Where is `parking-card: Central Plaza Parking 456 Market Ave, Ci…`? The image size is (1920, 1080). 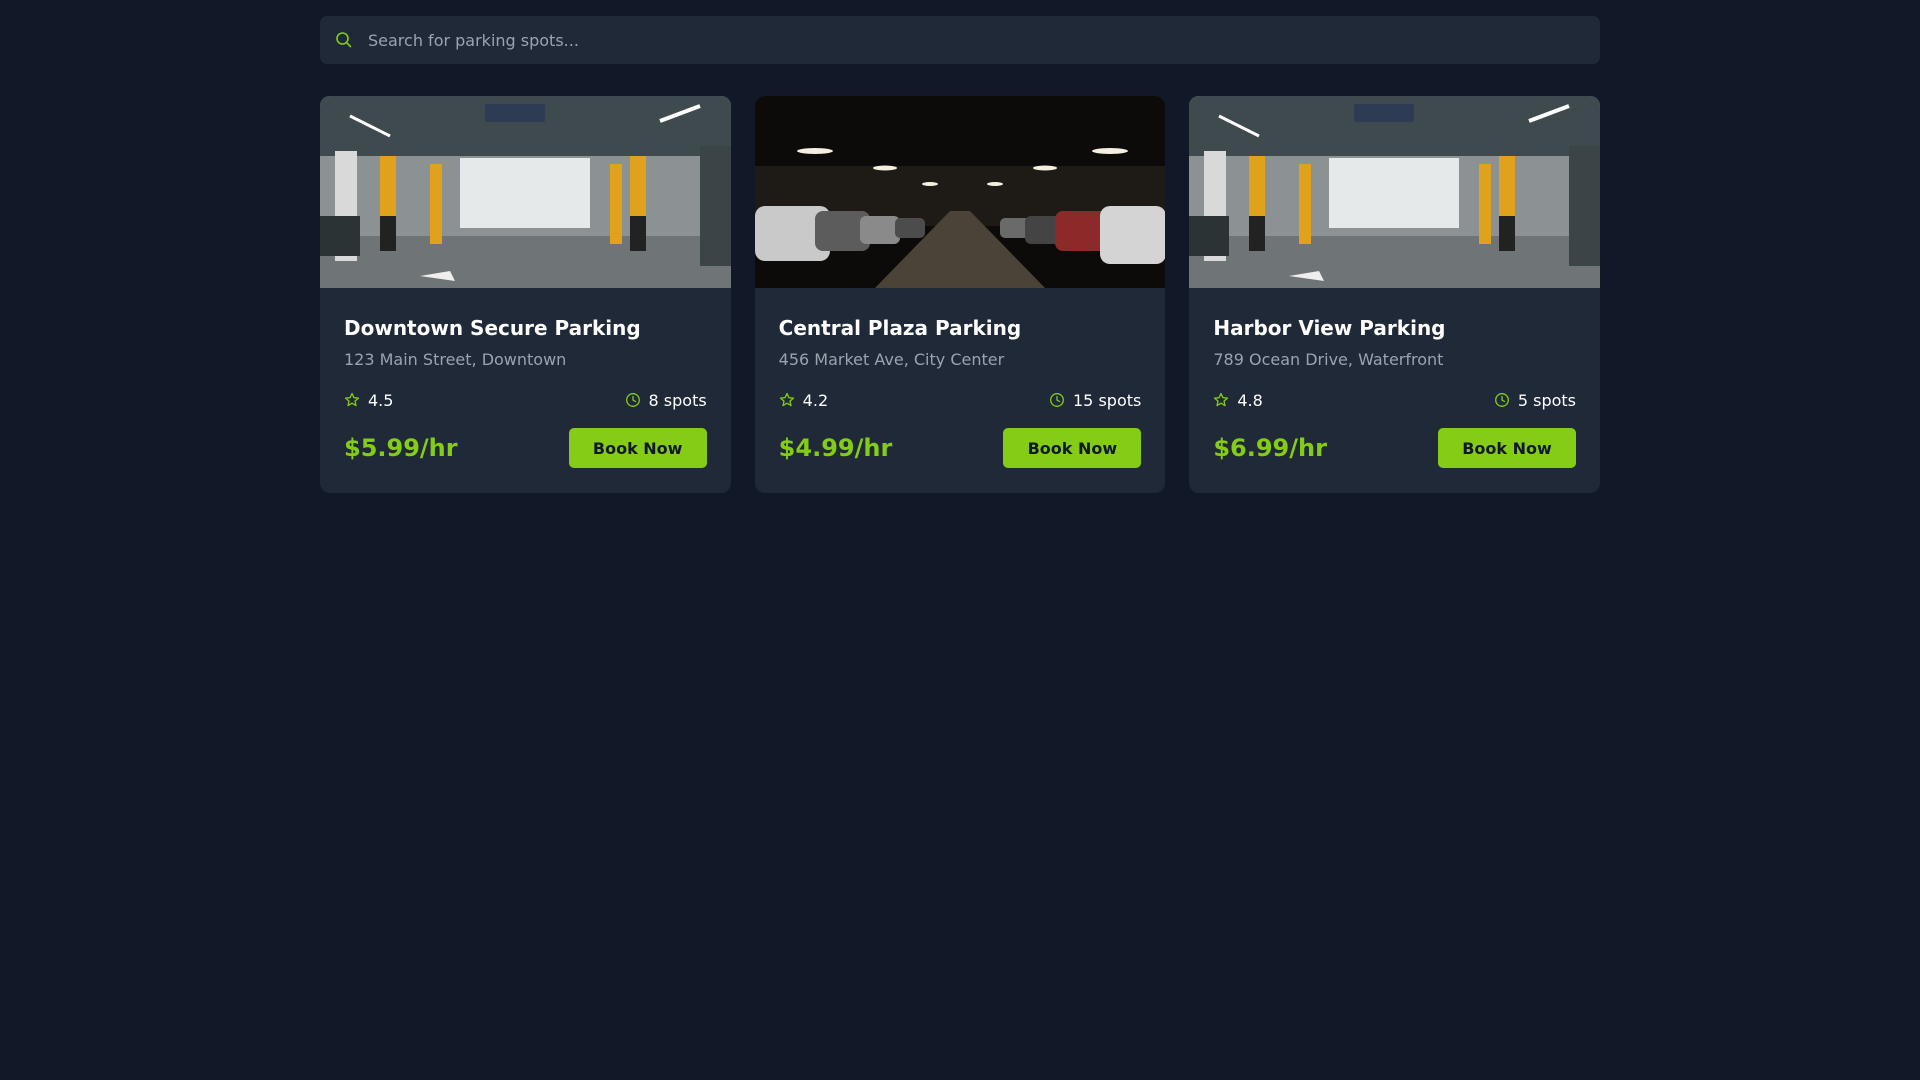
parking-card: Central Plaza Parking 456 Market Ave, Ci… is located at coordinates (960, 294).